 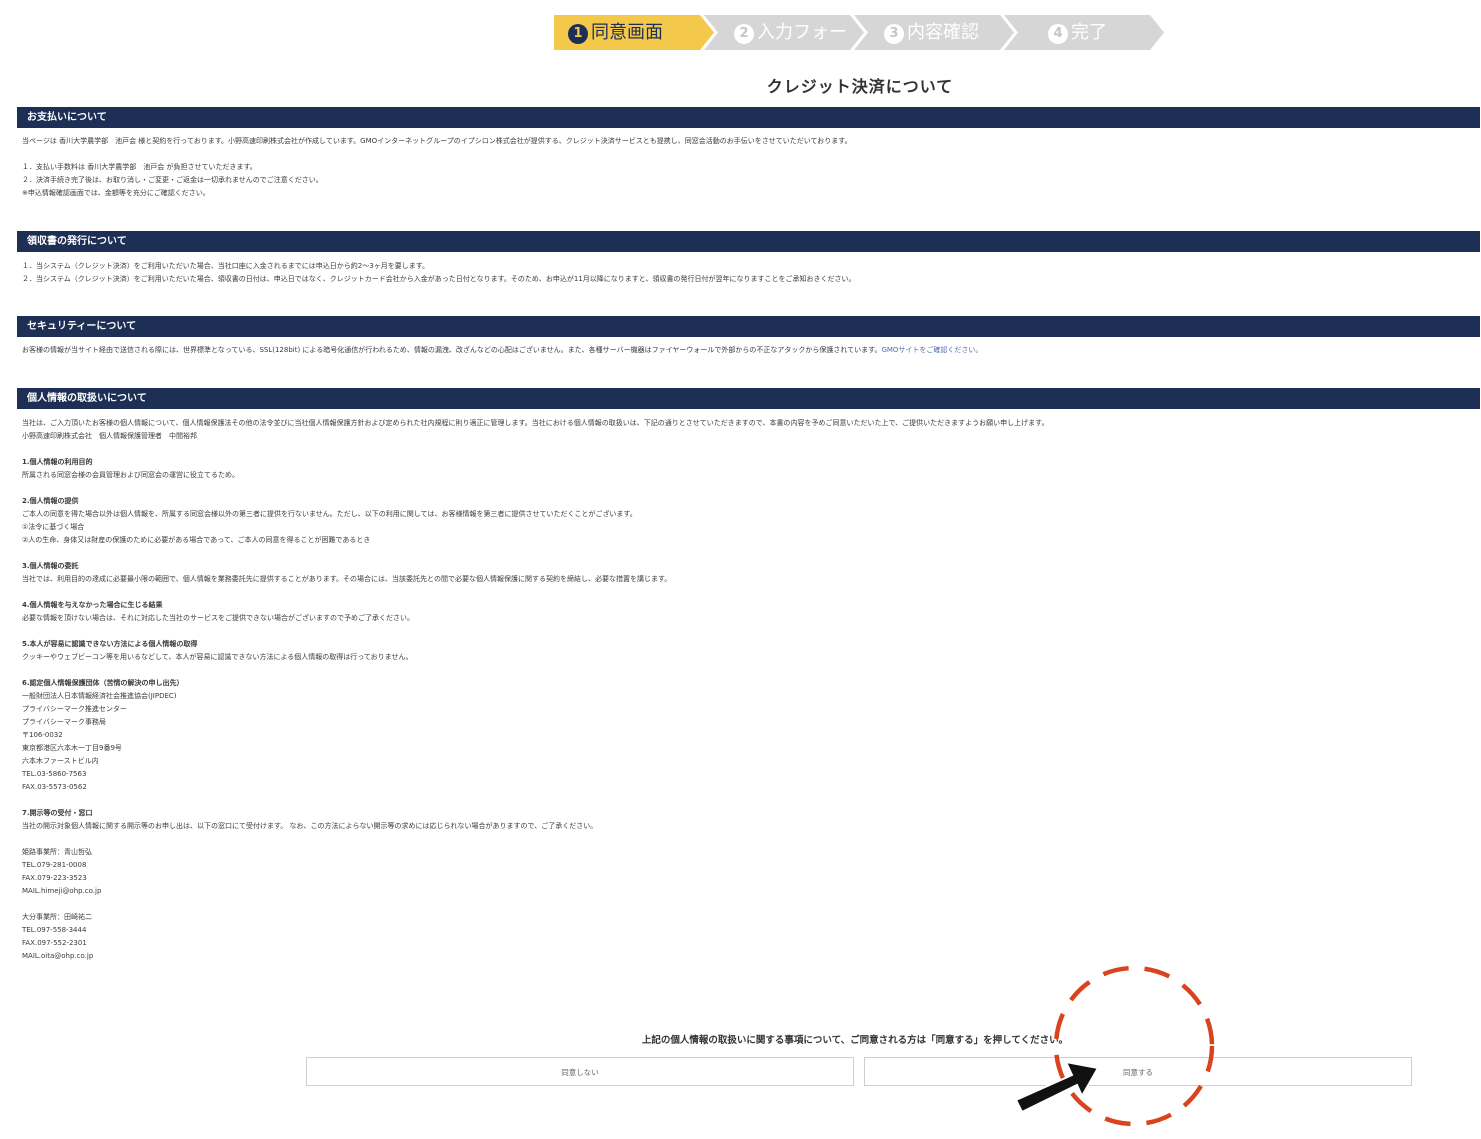 I want to click on jipdec-line: 〒106-0032, so click(x=42, y=735).